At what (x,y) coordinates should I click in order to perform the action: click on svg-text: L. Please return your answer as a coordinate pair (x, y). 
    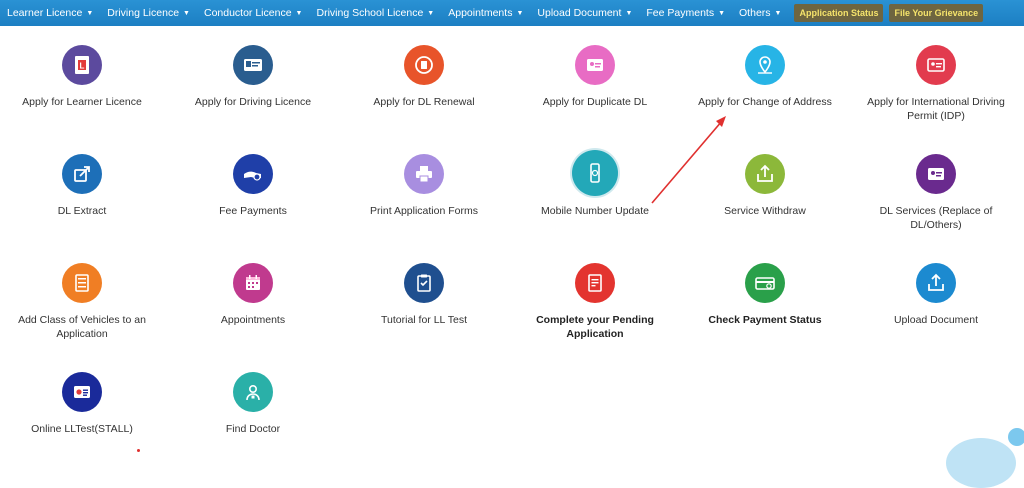
    Looking at the image, I should click on (82, 66).